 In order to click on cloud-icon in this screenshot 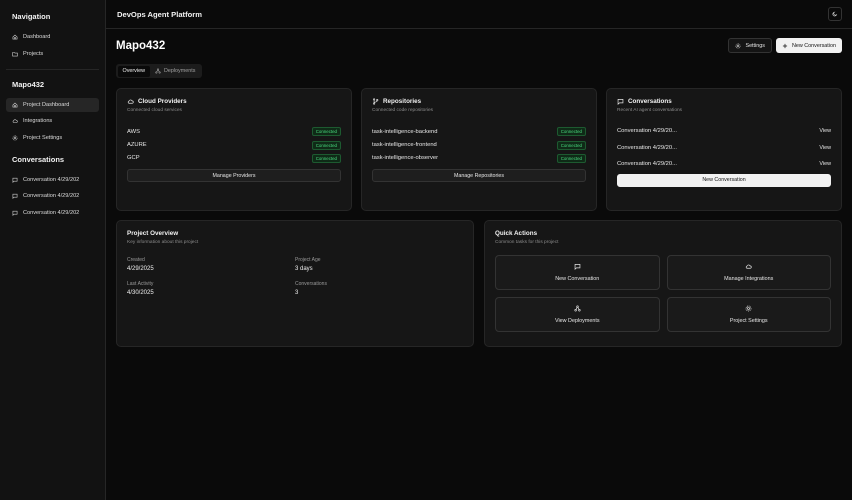, I will do `click(749, 266)`.